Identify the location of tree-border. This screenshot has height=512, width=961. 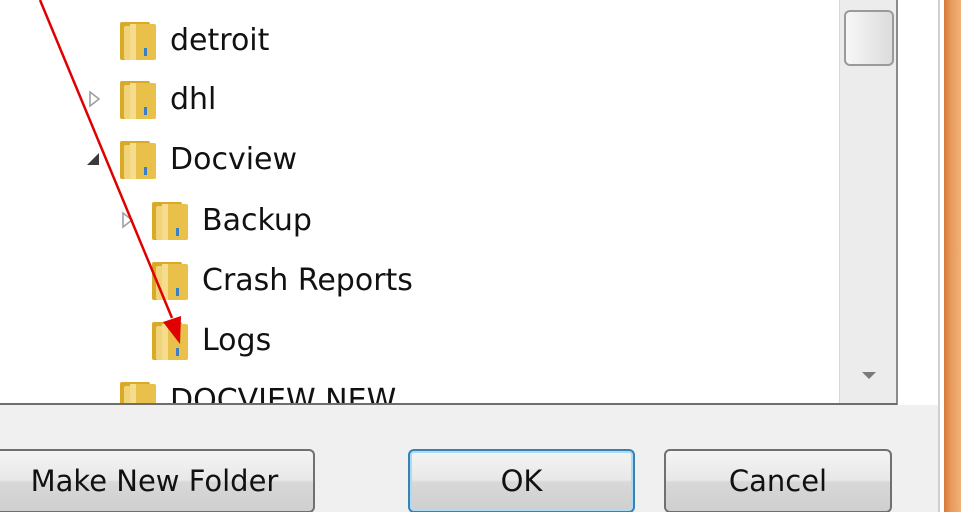
(897, 202).